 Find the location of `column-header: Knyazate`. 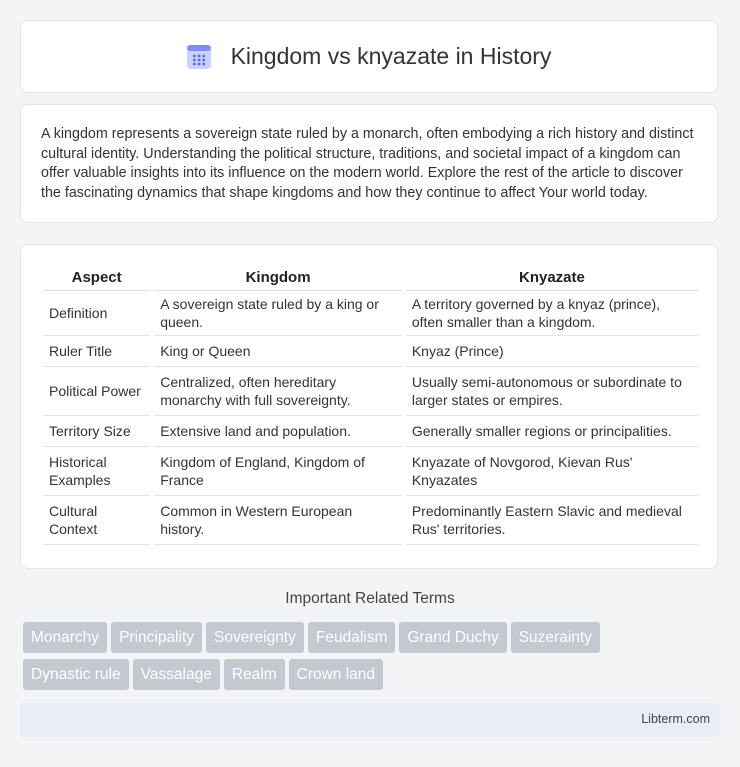

column-header: Knyazate is located at coordinates (551, 279).